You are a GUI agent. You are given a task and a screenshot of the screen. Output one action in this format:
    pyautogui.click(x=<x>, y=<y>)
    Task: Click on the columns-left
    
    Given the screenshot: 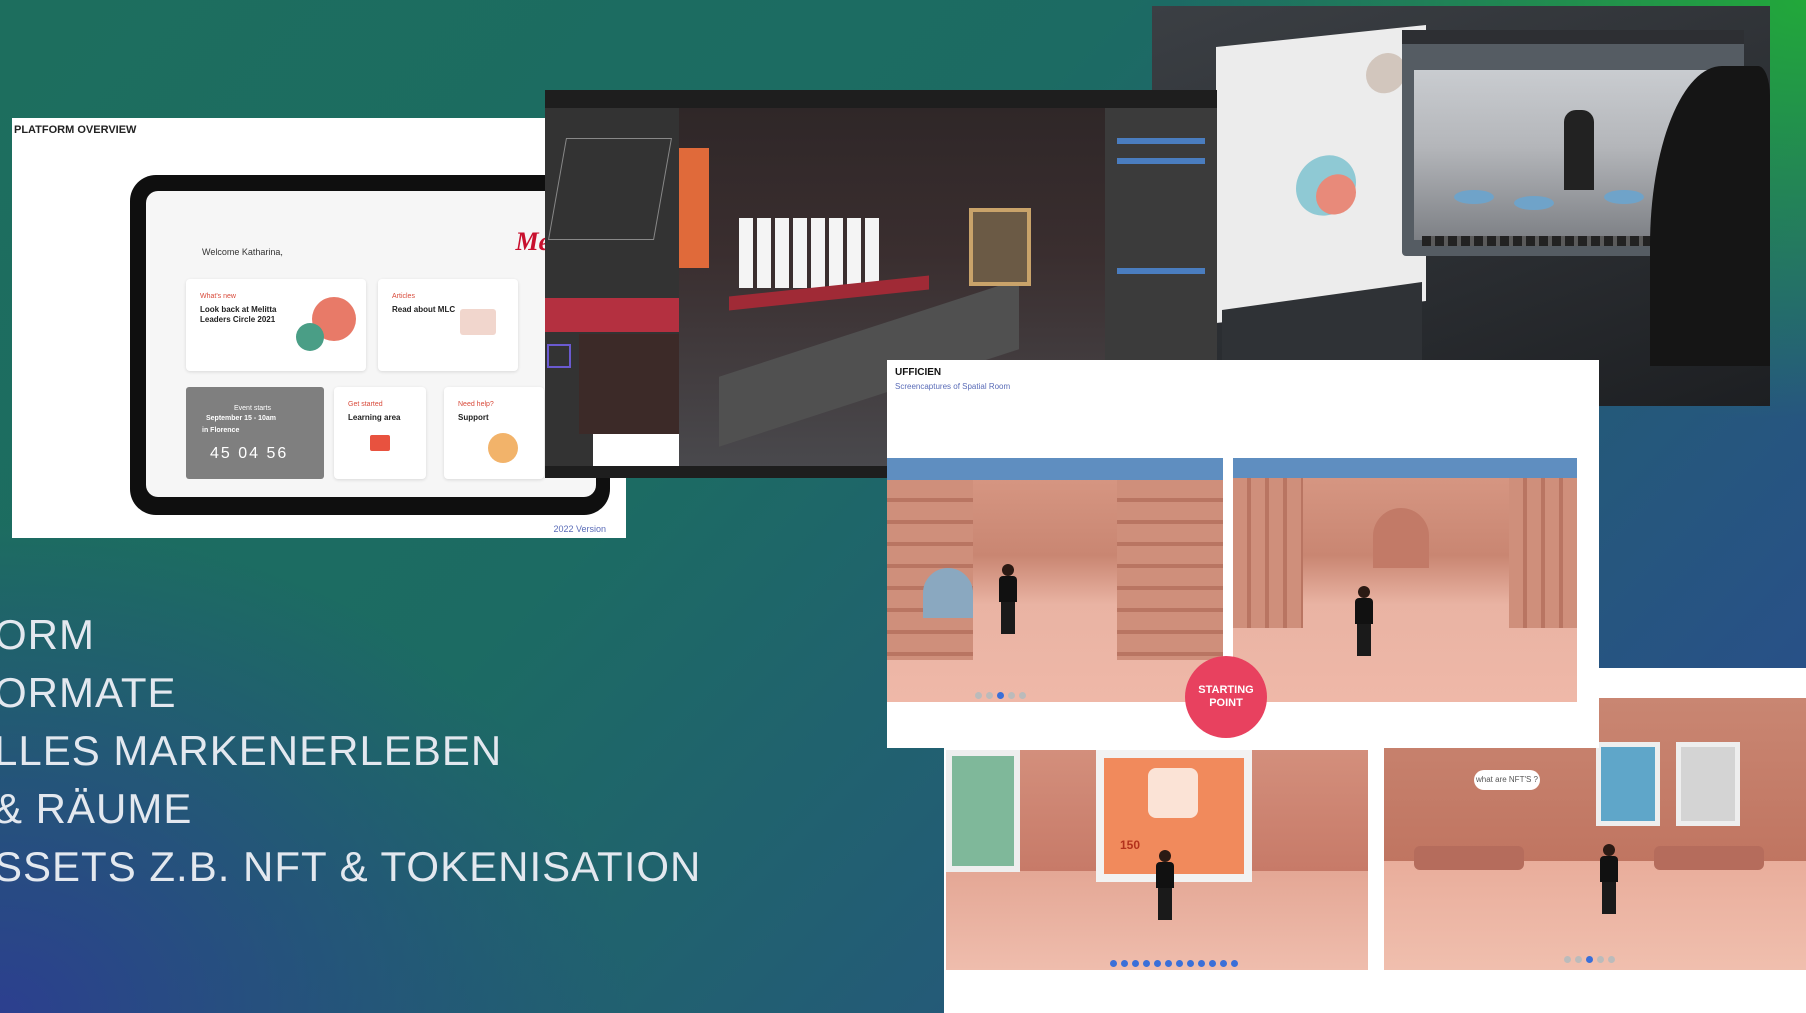 What is the action you would take?
    pyautogui.click(x=1268, y=553)
    